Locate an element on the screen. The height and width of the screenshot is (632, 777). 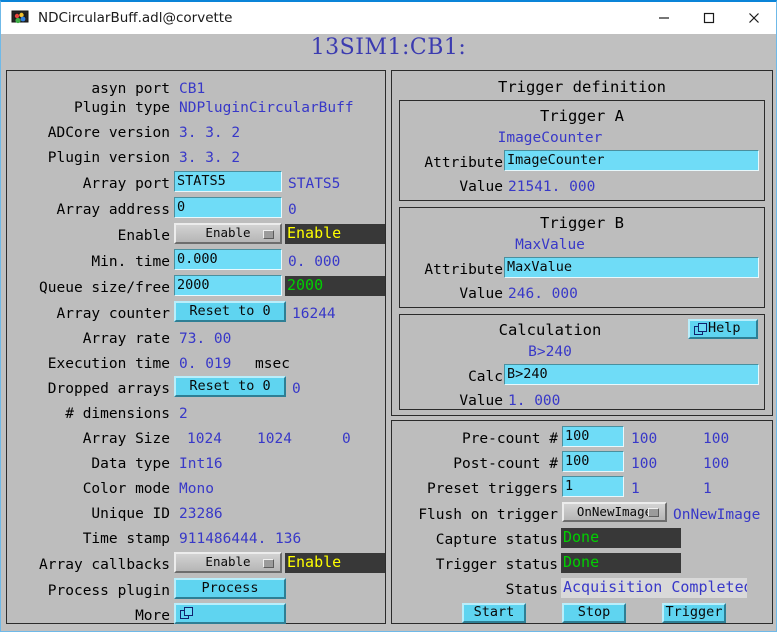
label-data-type: Data type is located at coordinates (130, 464).